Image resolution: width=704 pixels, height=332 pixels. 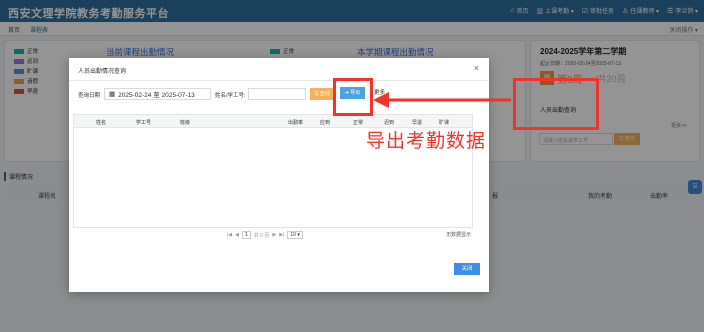 I want to click on highlight-query-box, so click(x=556, y=104).